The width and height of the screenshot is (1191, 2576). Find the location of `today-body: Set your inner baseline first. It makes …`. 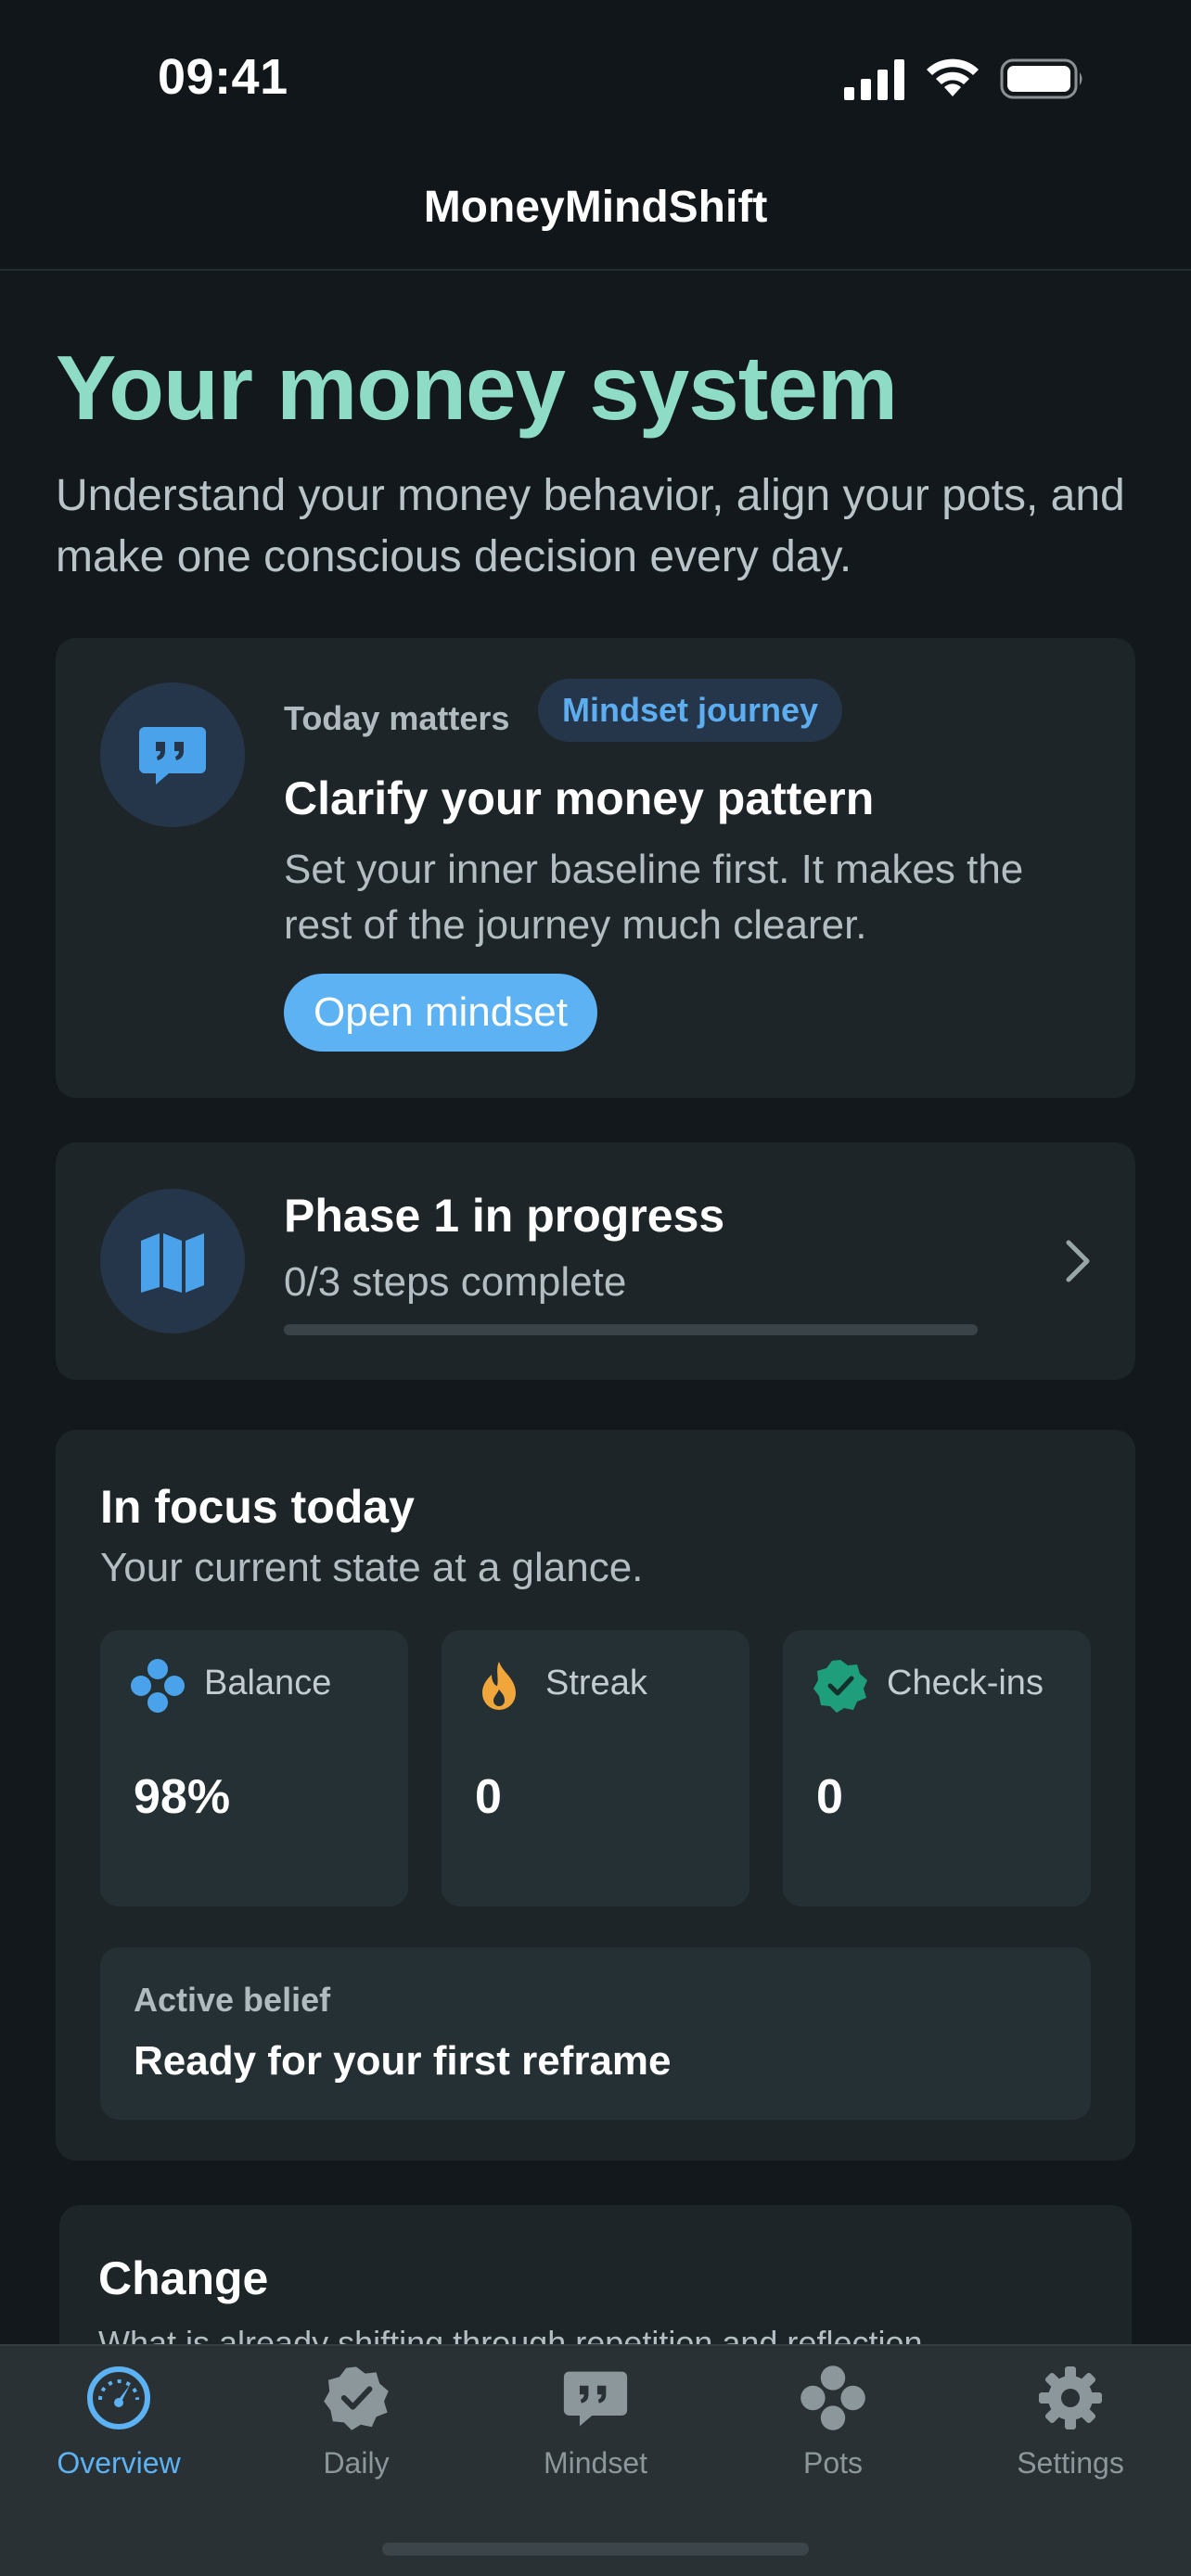

today-body: Set your inner baseline first. It makes … is located at coordinates (654, 897).